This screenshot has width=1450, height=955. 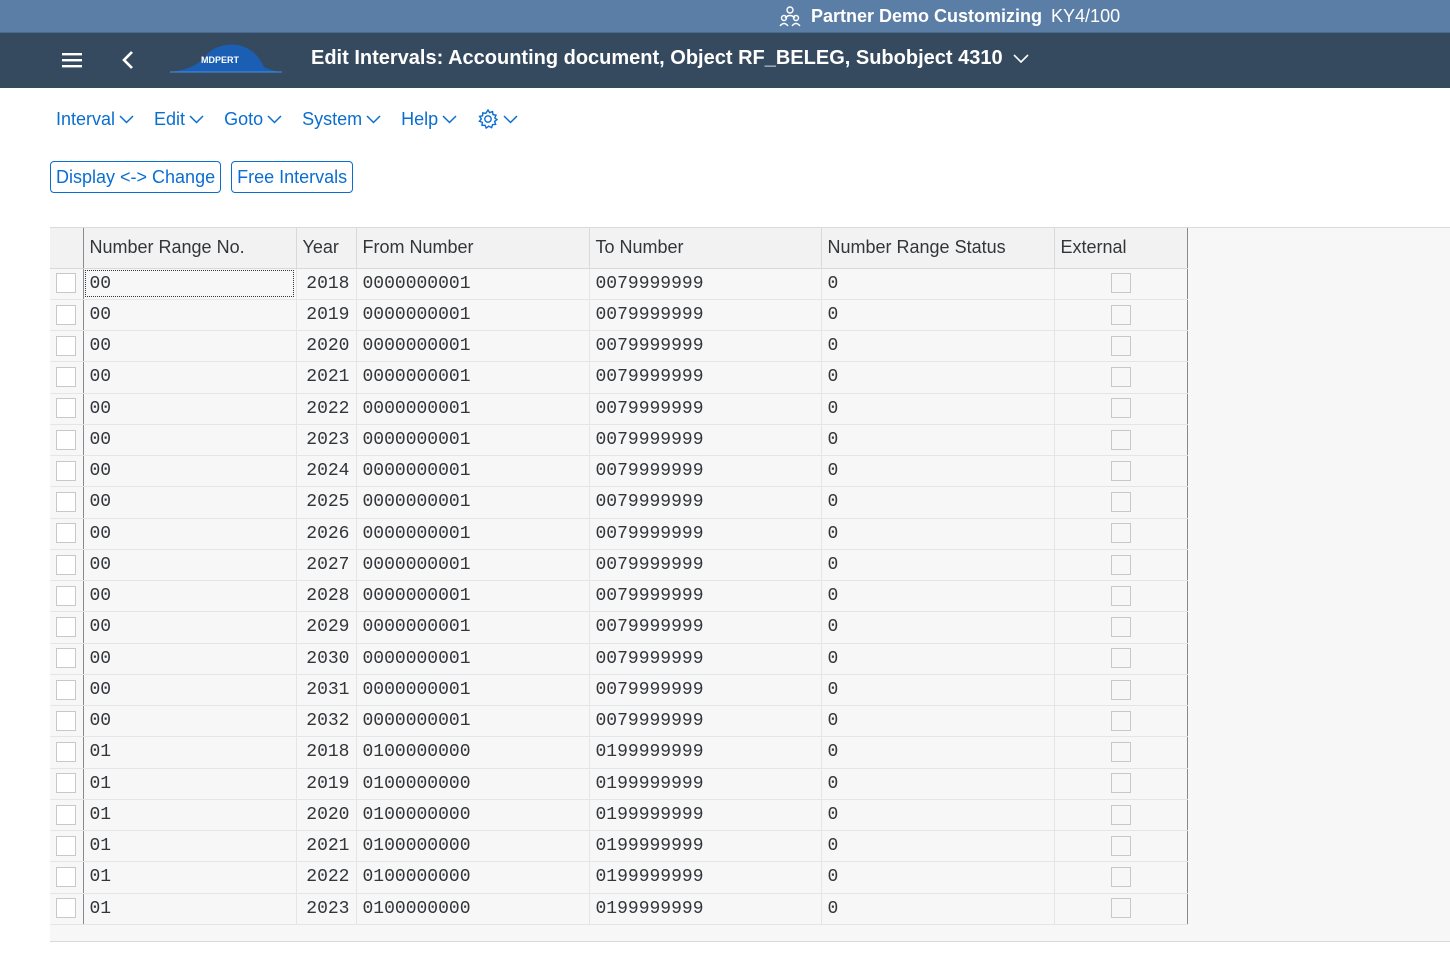 I want to click on column-header-from-number: From Number, so click(x=473, y=248).